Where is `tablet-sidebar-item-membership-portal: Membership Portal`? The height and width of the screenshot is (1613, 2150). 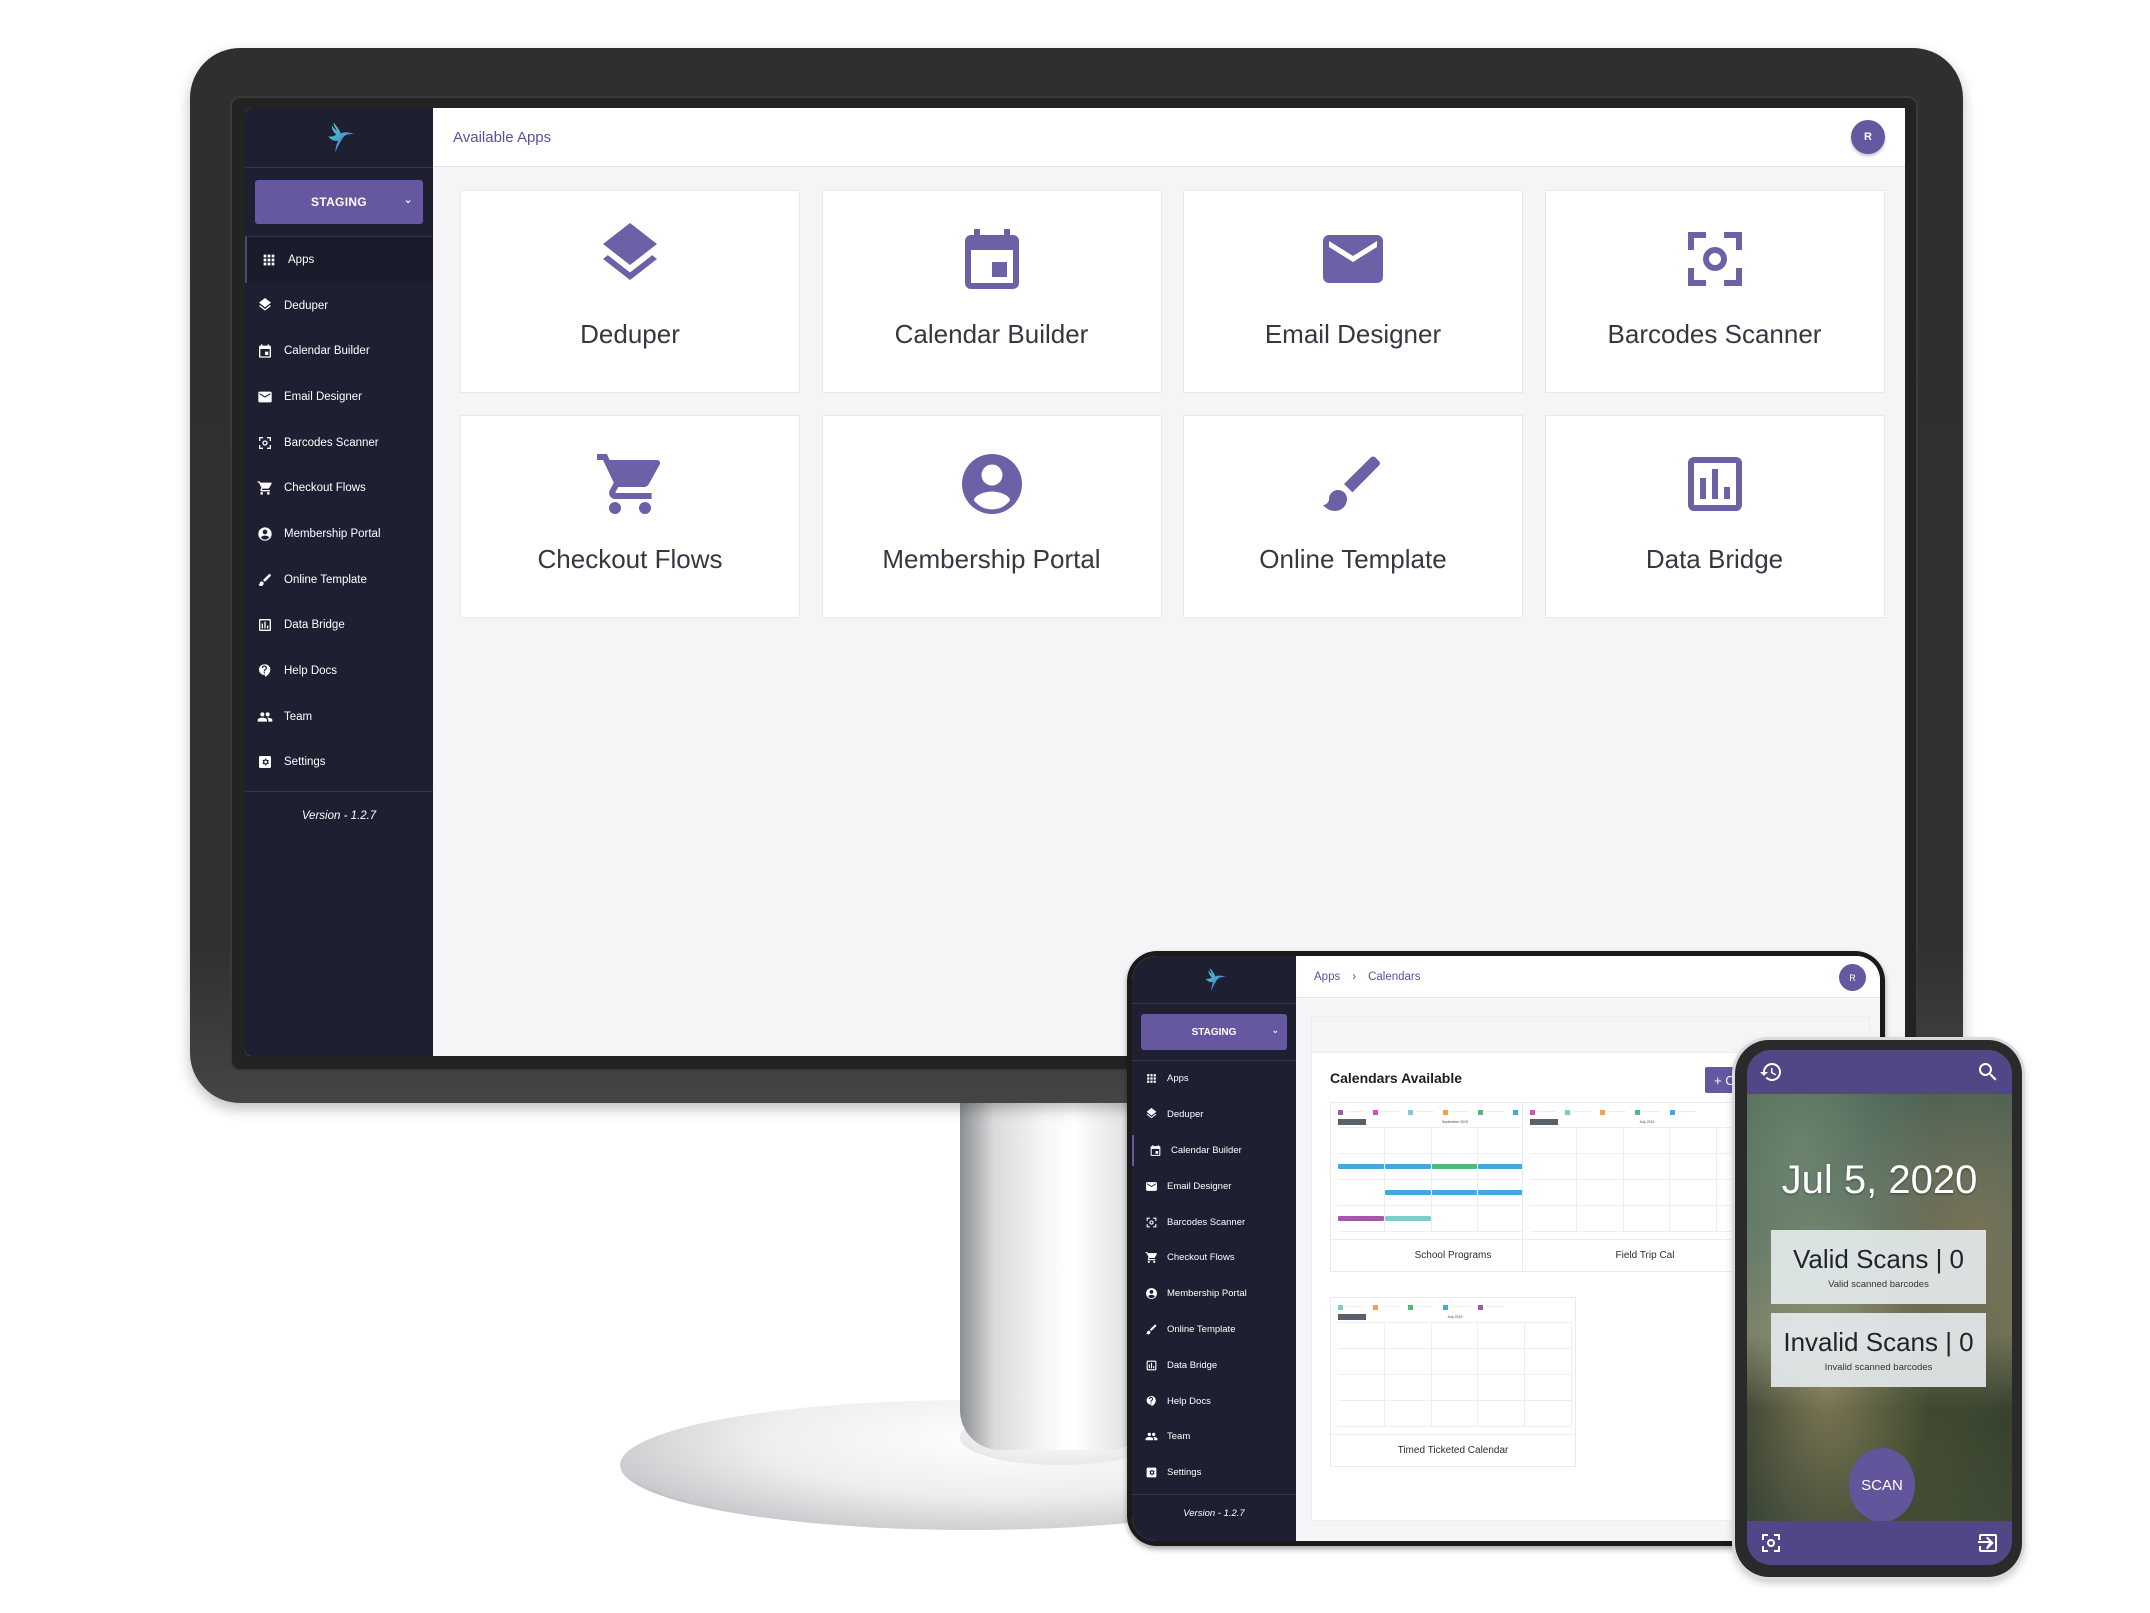
tablet-sidebar-item-membership-portal: Membership Portal is located at coordinates (1214, 1294).